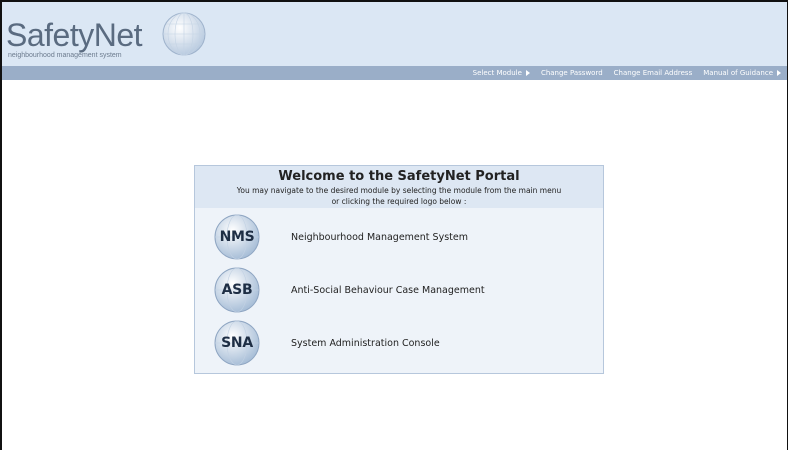 The height and width of the screenshot is (450, 791). I want to click on asb-logo-icon: ASB, so click(237, 290).